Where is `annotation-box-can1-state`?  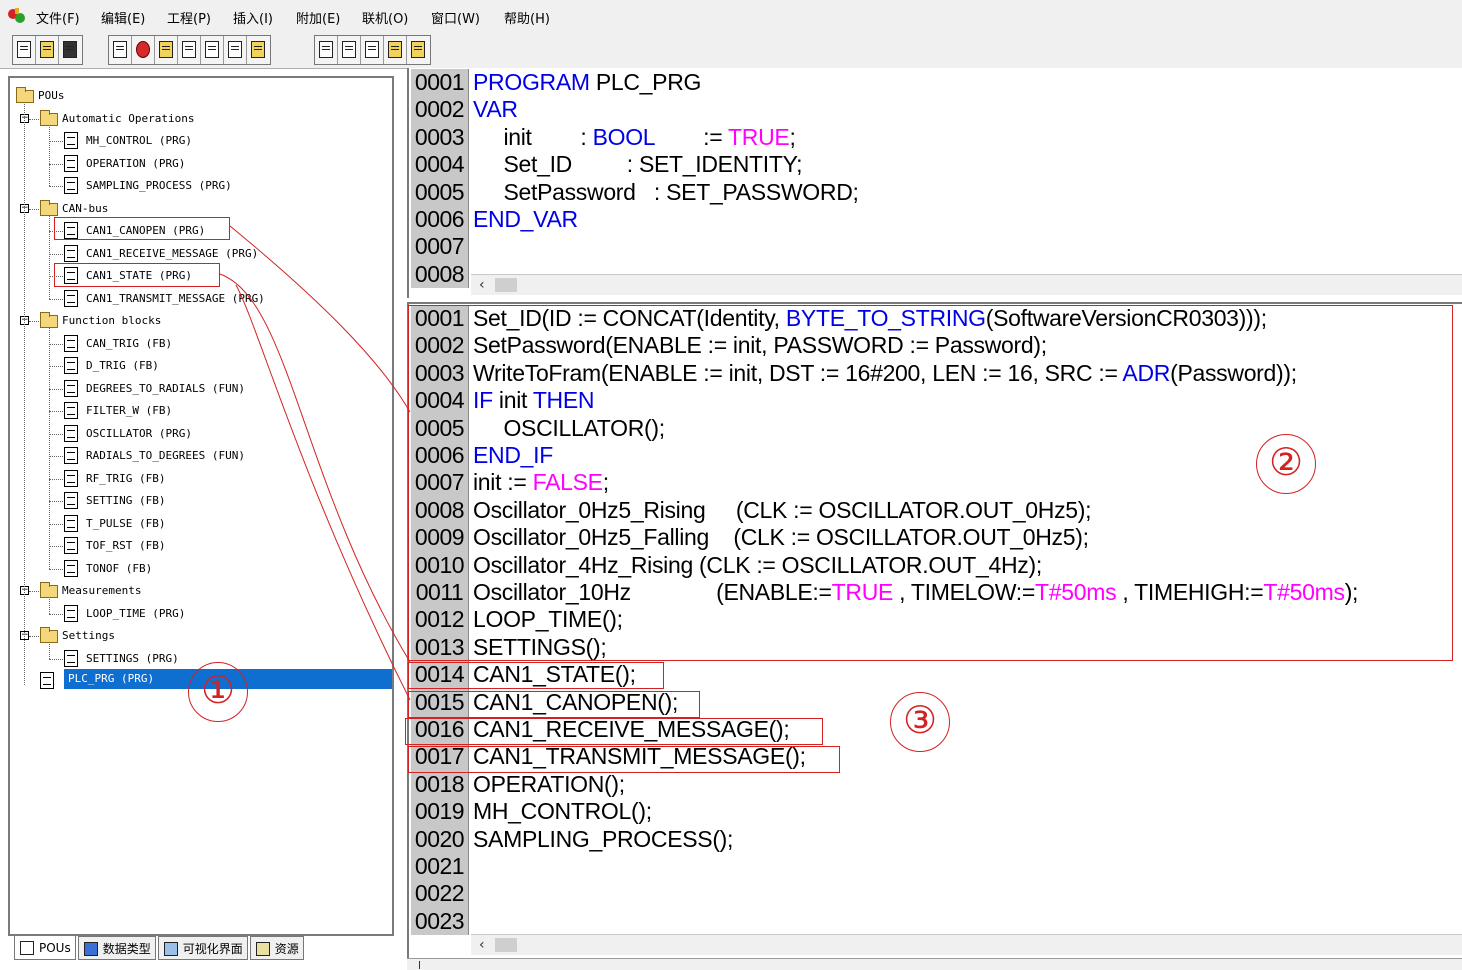 annotation-box-can1-state is located at coordinates (137, 275).